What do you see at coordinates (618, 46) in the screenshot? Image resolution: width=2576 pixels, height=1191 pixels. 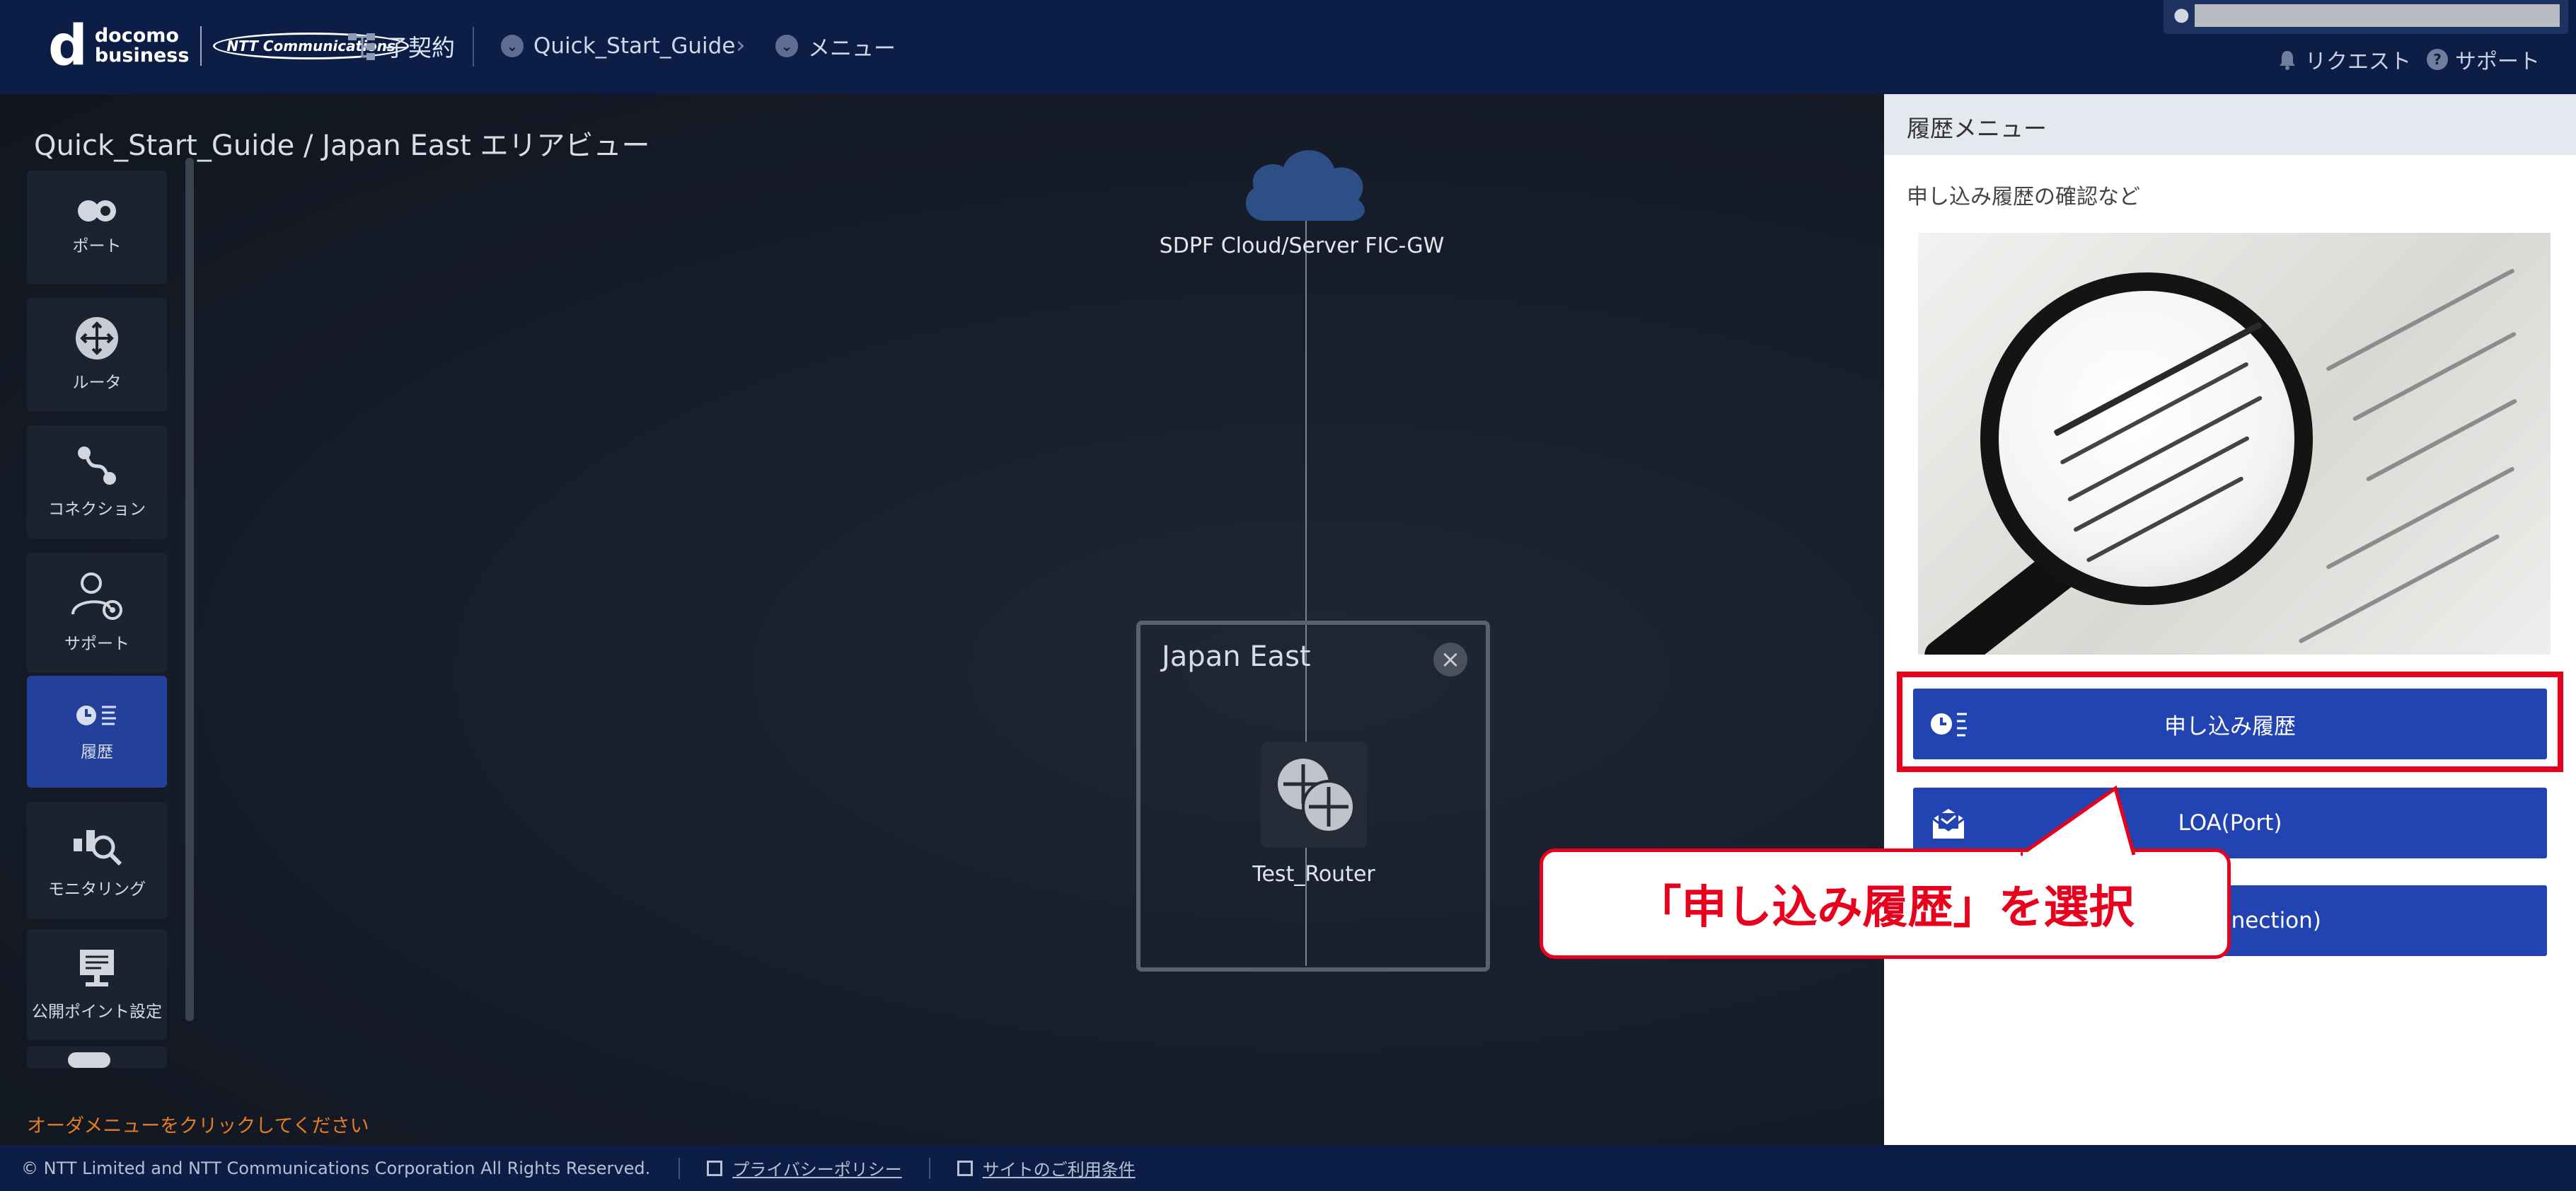 I see `breadcrumb-project: ⌄ Quick_Start_Guide` at bounding box center [618, 46].